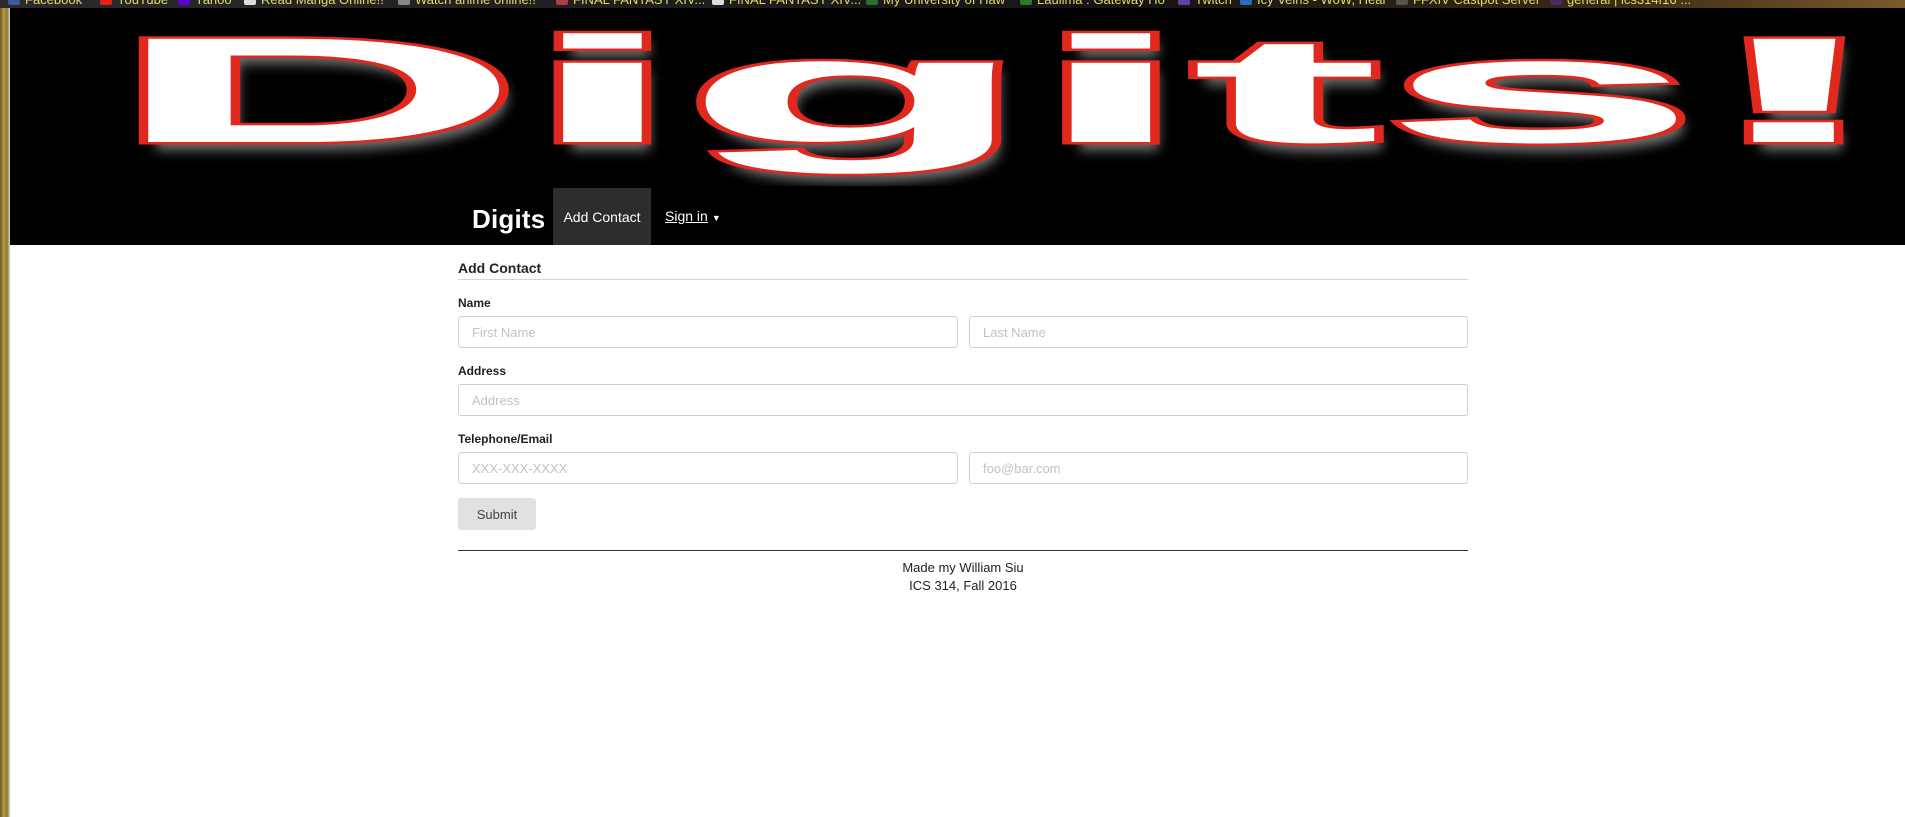 The height and width of the screenshot is (817, 1905). Describe the element at coordinates (1101, 3) in the screenshot. I see `bookmark-label: Laulima : Gateway Ho` at that location.